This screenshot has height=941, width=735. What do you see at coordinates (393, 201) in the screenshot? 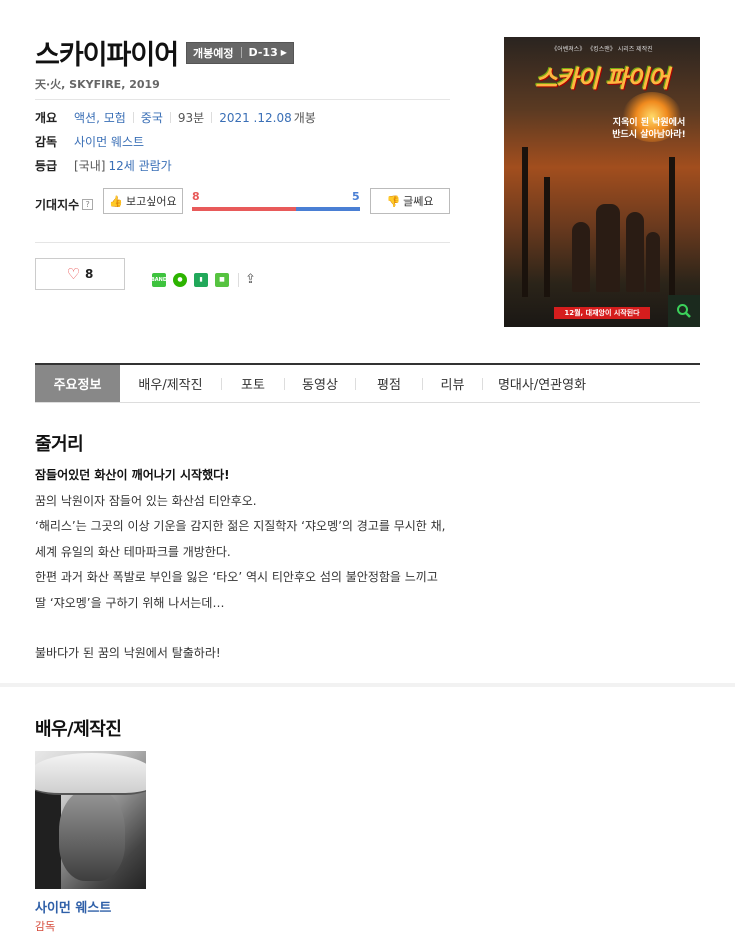
I see `thumbs-down-icon: 👎` at bounding box center [393, 201].